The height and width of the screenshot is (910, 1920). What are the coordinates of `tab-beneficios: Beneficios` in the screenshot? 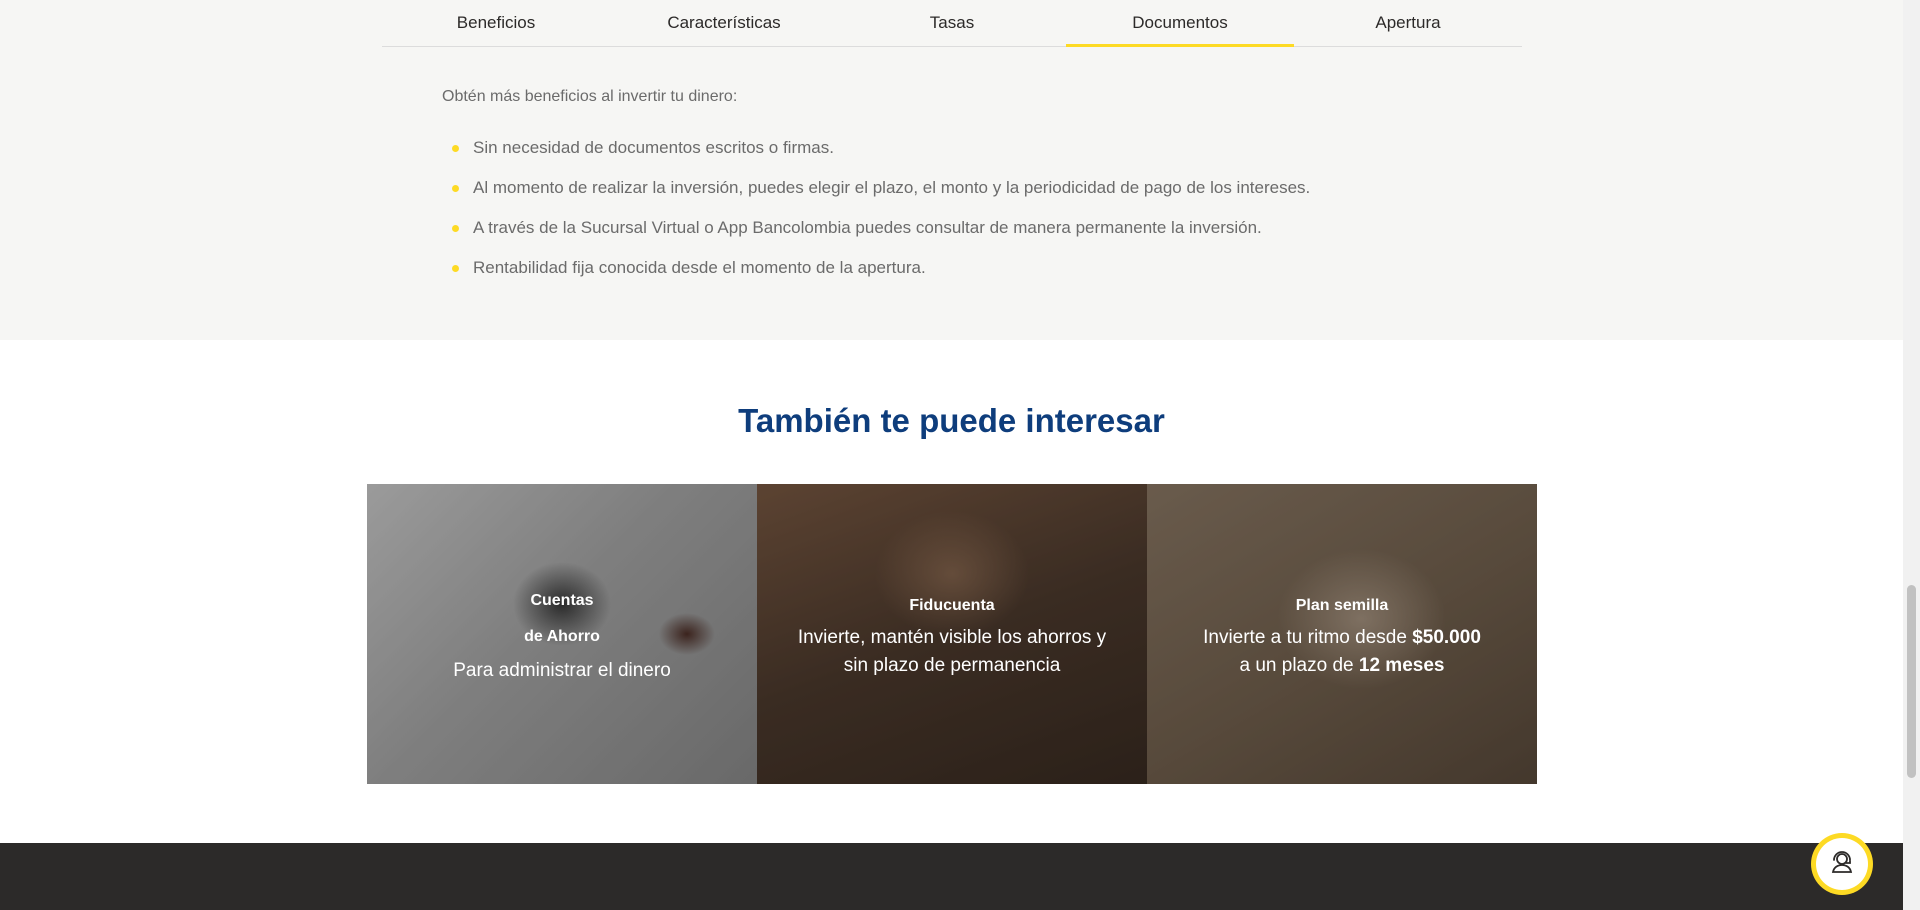 It's located at (496, 23).